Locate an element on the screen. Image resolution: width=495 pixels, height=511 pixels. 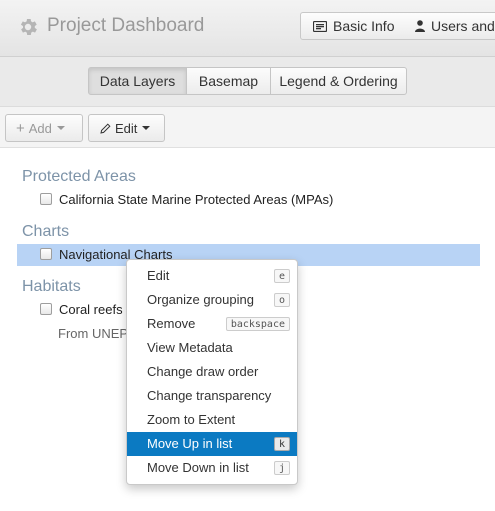
gear-icon is located at coordinates (28, 27).